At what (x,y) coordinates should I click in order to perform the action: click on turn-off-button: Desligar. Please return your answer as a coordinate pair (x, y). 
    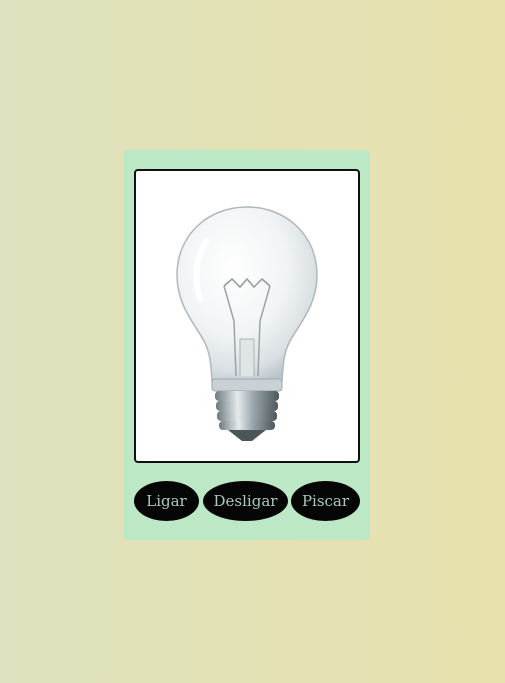
    Looking at the image, I should click on (245, 501).